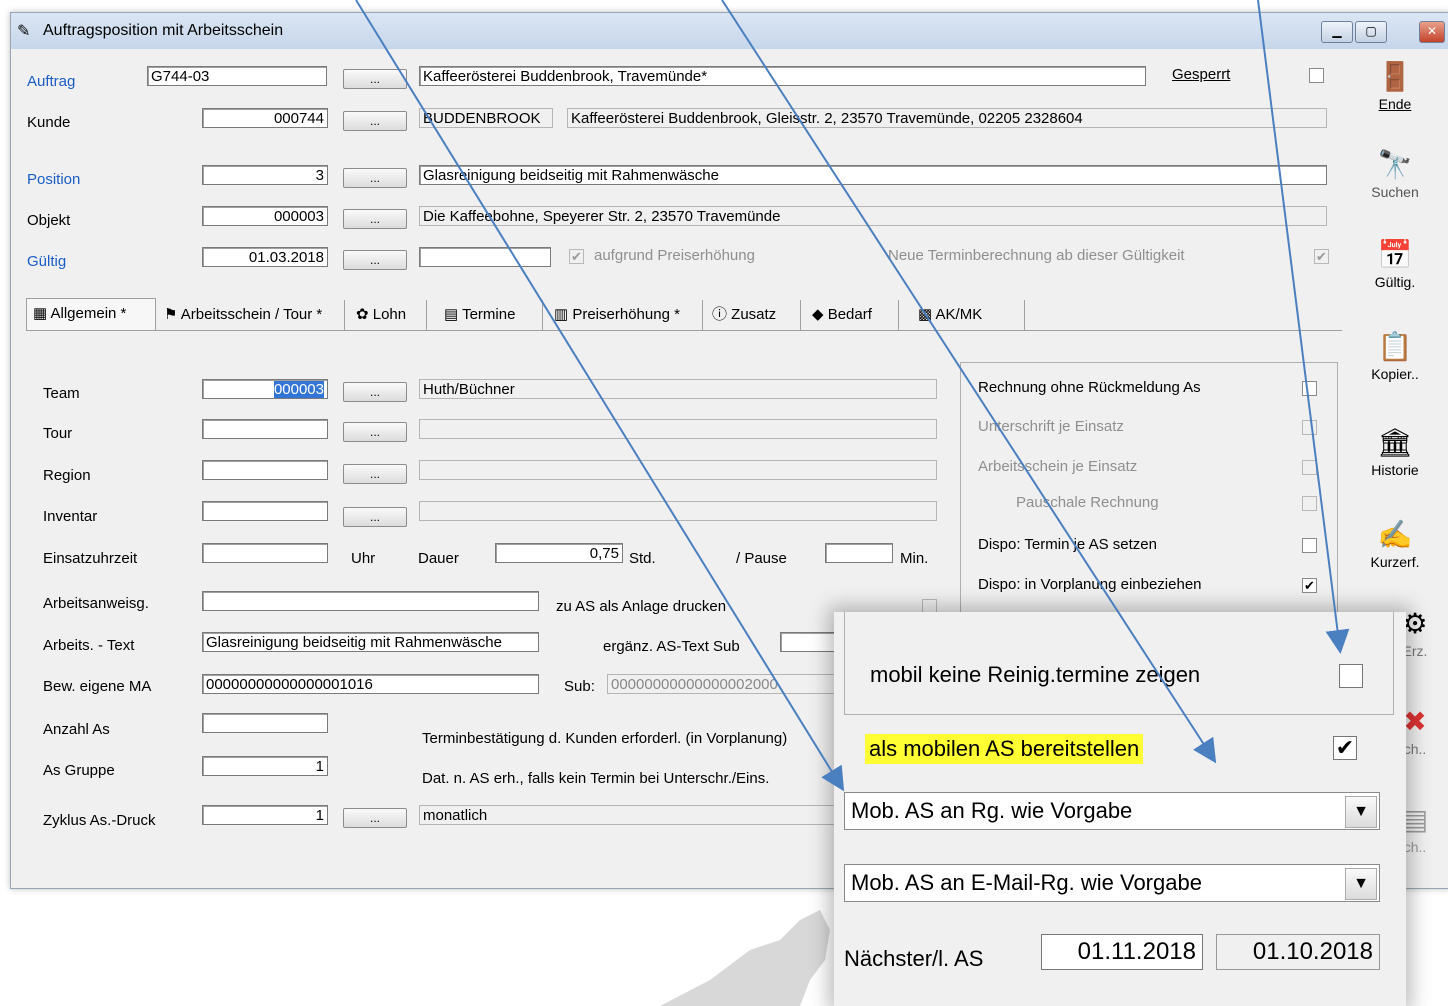 The width and height of the screenshot is (1448, 1006). I want to click on terminberechnung-checkbox: ✔, so click(1321, 256).